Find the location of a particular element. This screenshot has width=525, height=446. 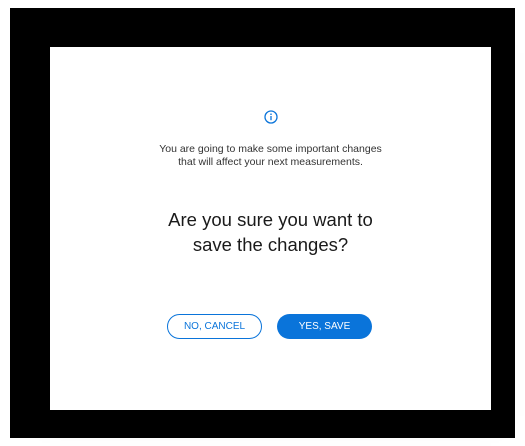

dialog-message-line-2: that will affect your next measurements. is located at coordinates (270, 162).